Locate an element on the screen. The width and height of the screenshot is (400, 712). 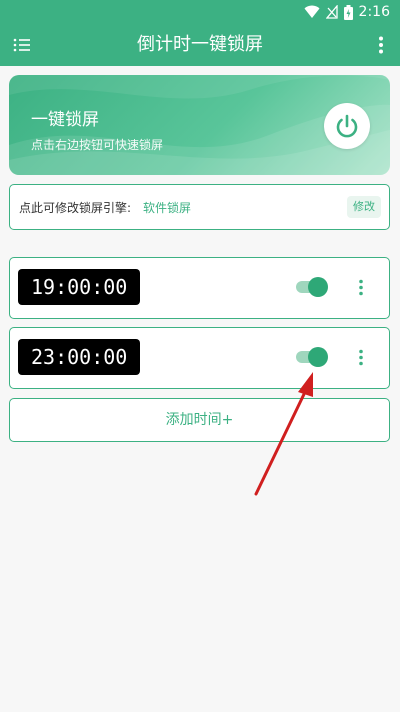
timer-row: 19:00:00 is located at coordinates (199, 288).